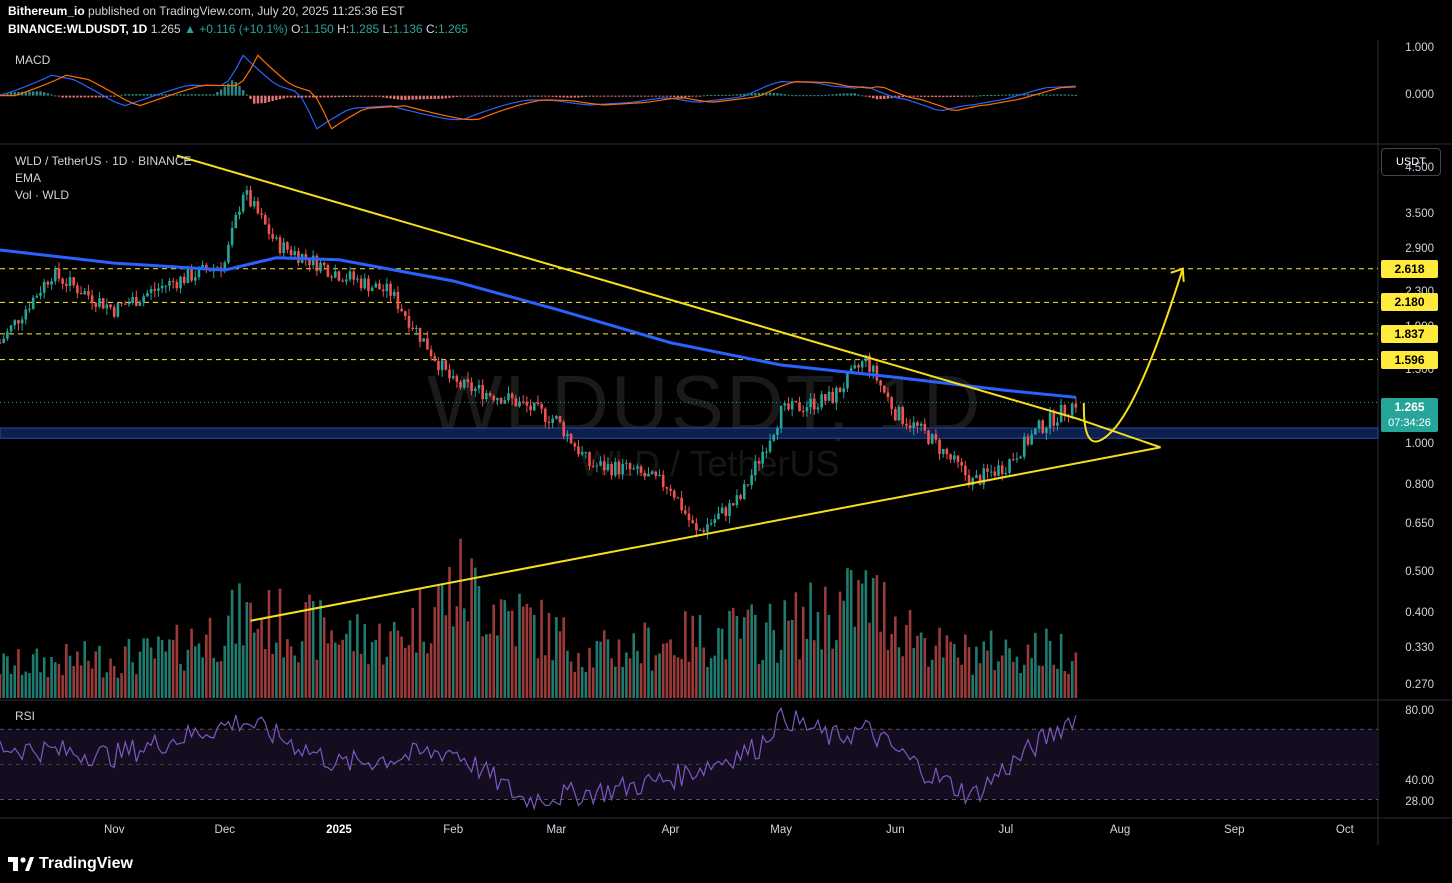 The width and height of the screenshot is (1452, 883). I want to click on ema-label: EMA, so click(28, 178).